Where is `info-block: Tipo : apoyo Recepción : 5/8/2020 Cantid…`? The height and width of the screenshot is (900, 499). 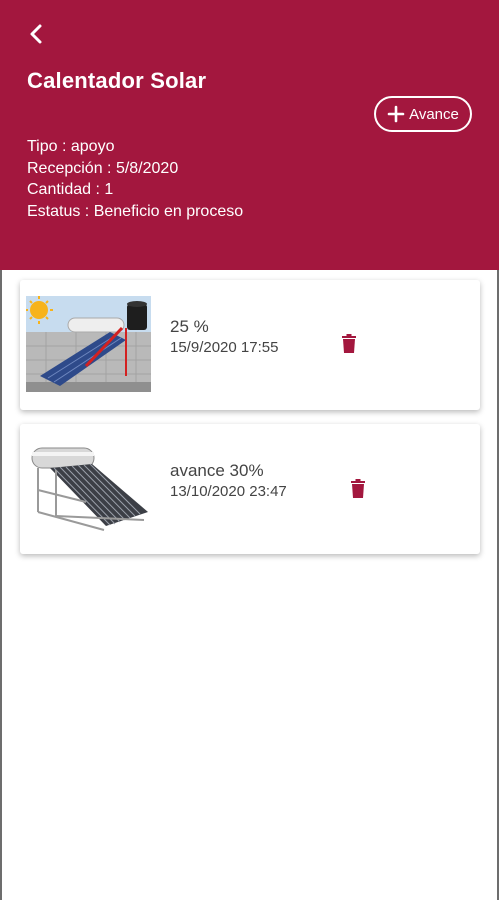 info-block: Tipo : apoyo Recepción : 5/8/2020 Cantid… is located at coordinates (135, 179).